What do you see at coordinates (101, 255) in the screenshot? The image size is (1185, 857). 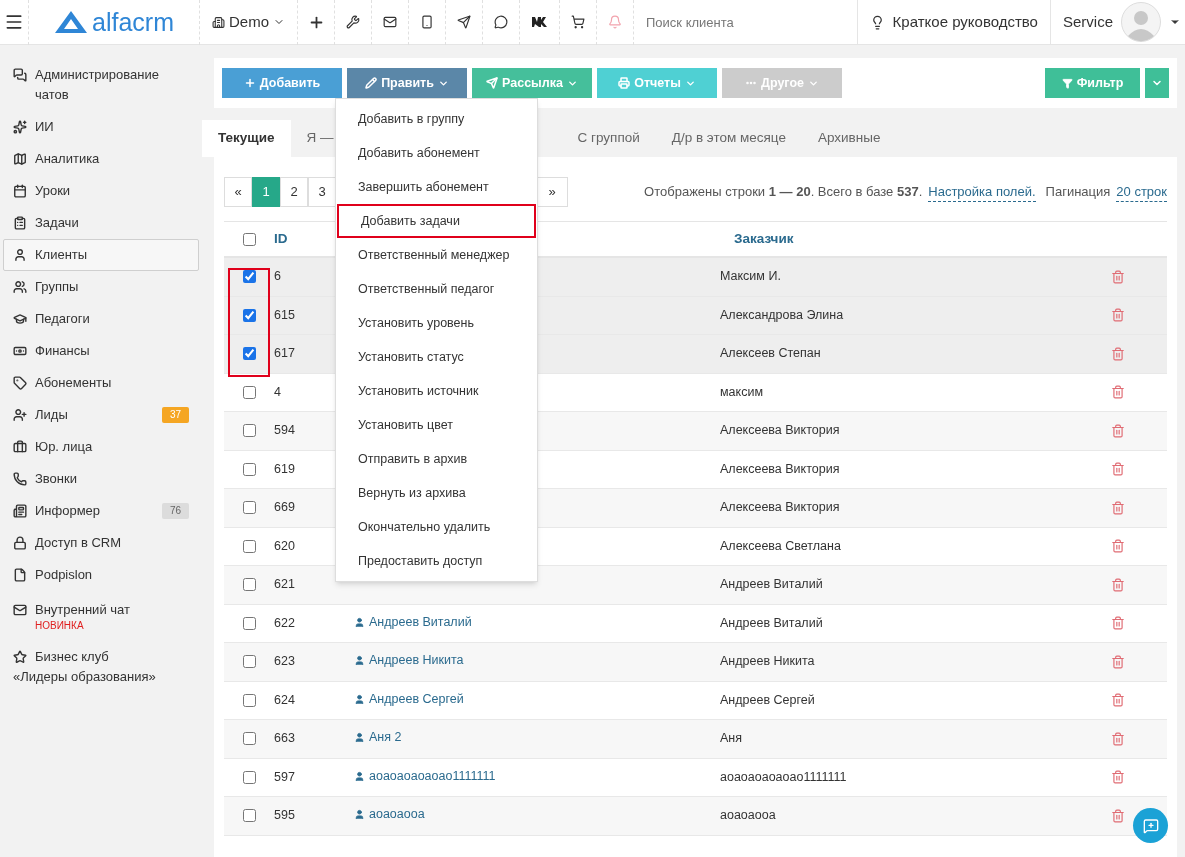 I see `sidebar-item: Клиенты` at bounding box center [101, 255].